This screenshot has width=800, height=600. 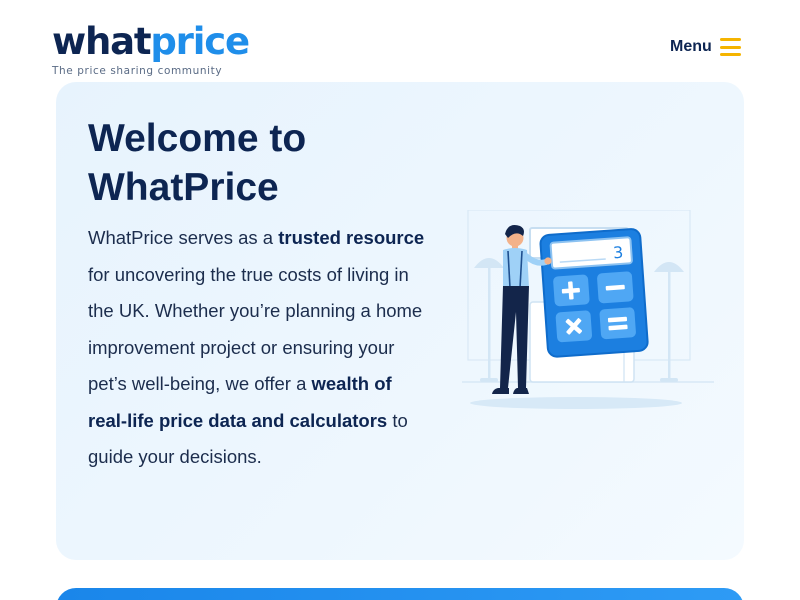 What do you see at coordinates (617, 253) in the screenshot?
I see `calculator-display: 3` at bounding box center [617, 253].